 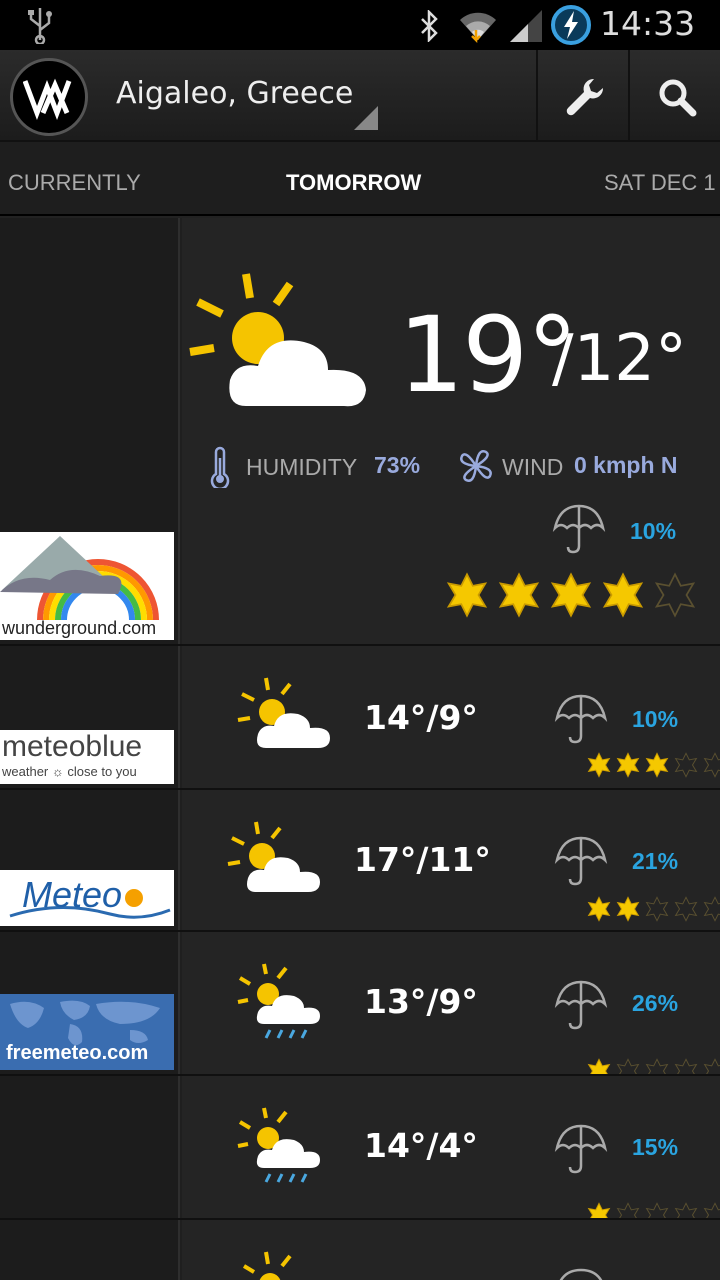 I want to click on day-tabs: CURRENTLY TOMORROW SAT DEC 1, so click(x=360, y=179).